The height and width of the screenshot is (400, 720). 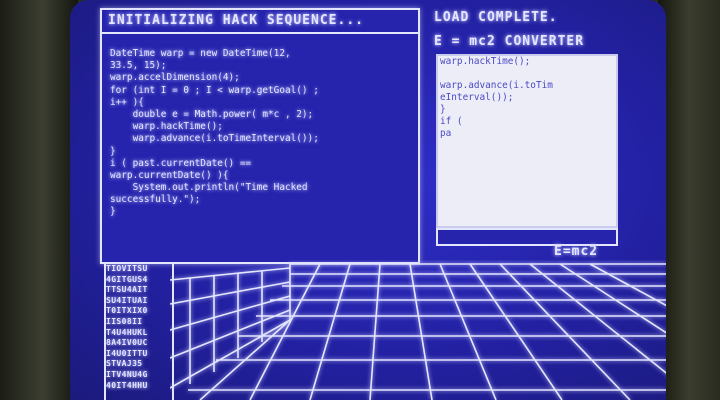 What do you see at coordinates (576, 251) in the screenshot?
I see `emc2-button: E=mc2` at bounding box center [576, 251].